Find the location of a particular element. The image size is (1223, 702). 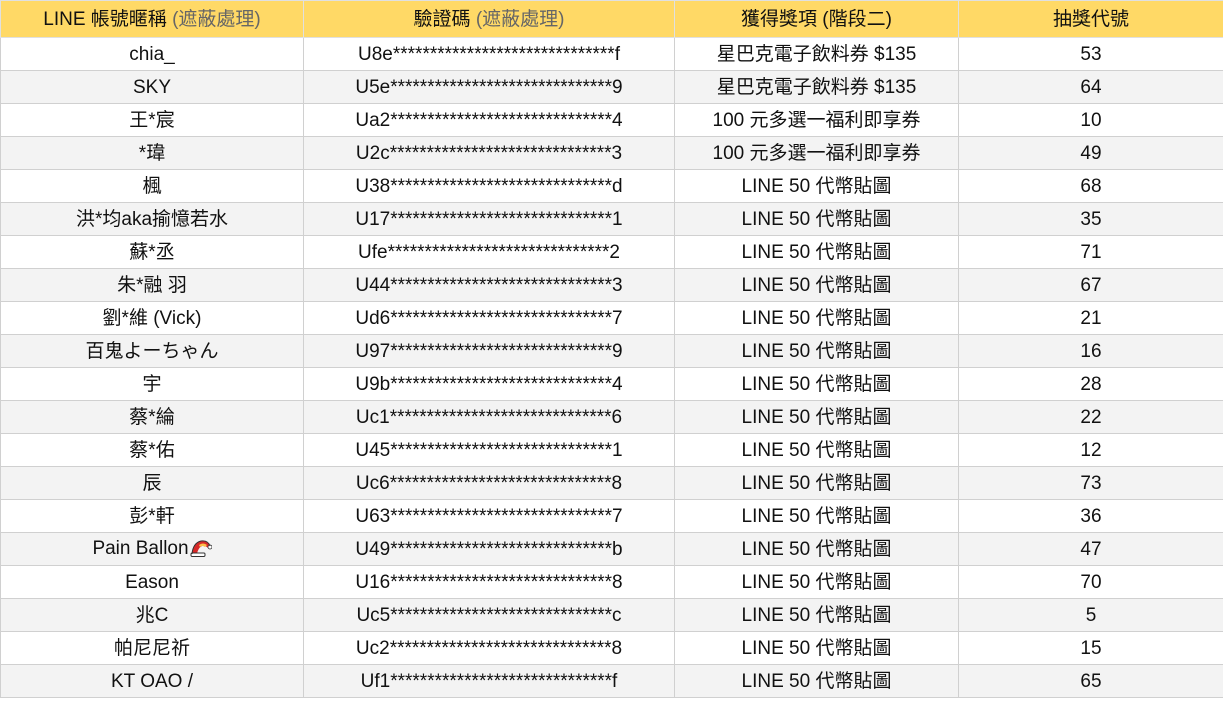

cell-lottery: 28 is located at coordinates (1090, 384).